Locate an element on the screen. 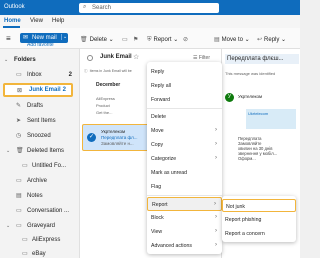 The height and width of the screenshot is (258, 320). sidebar-item-archive: ▭ Archive is located at coordinates (40, 181).